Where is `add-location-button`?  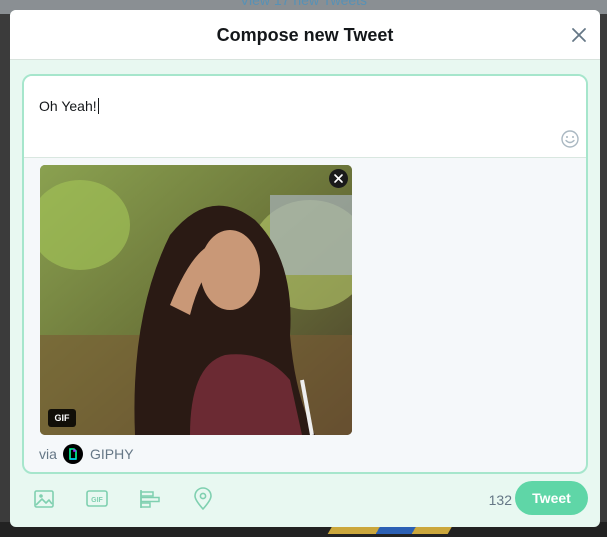
add-location-button is located at coordinates (203, 499).